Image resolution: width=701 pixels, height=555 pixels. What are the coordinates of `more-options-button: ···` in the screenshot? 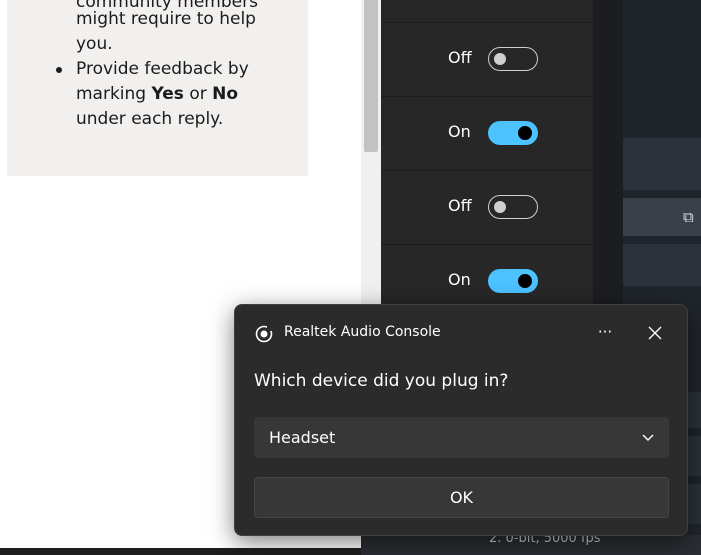 It's located at (605, 333).